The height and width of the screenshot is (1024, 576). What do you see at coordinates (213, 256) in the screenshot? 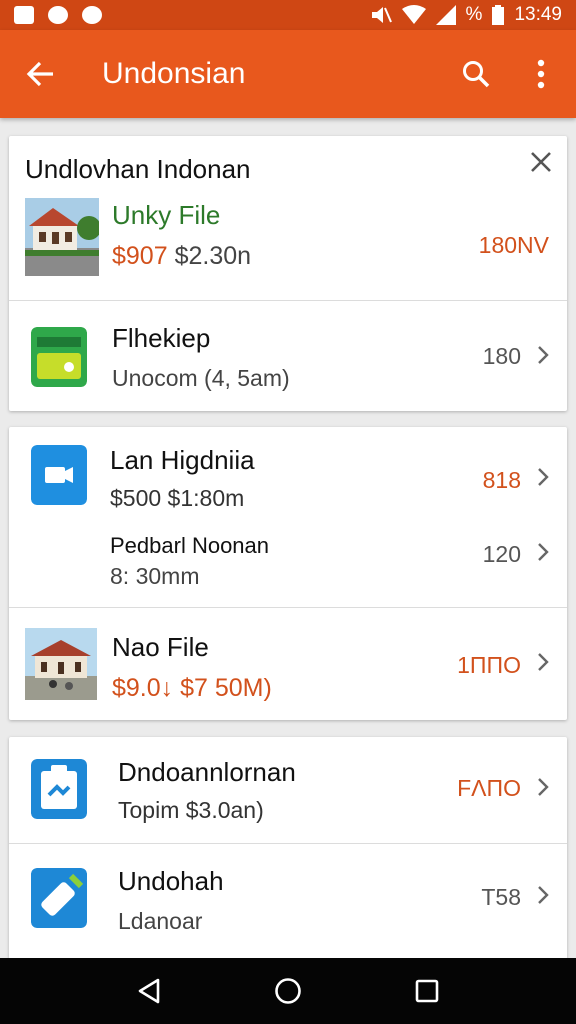
I see `listing-price-secondary: $2.30n` at bounding box center [213, 256].